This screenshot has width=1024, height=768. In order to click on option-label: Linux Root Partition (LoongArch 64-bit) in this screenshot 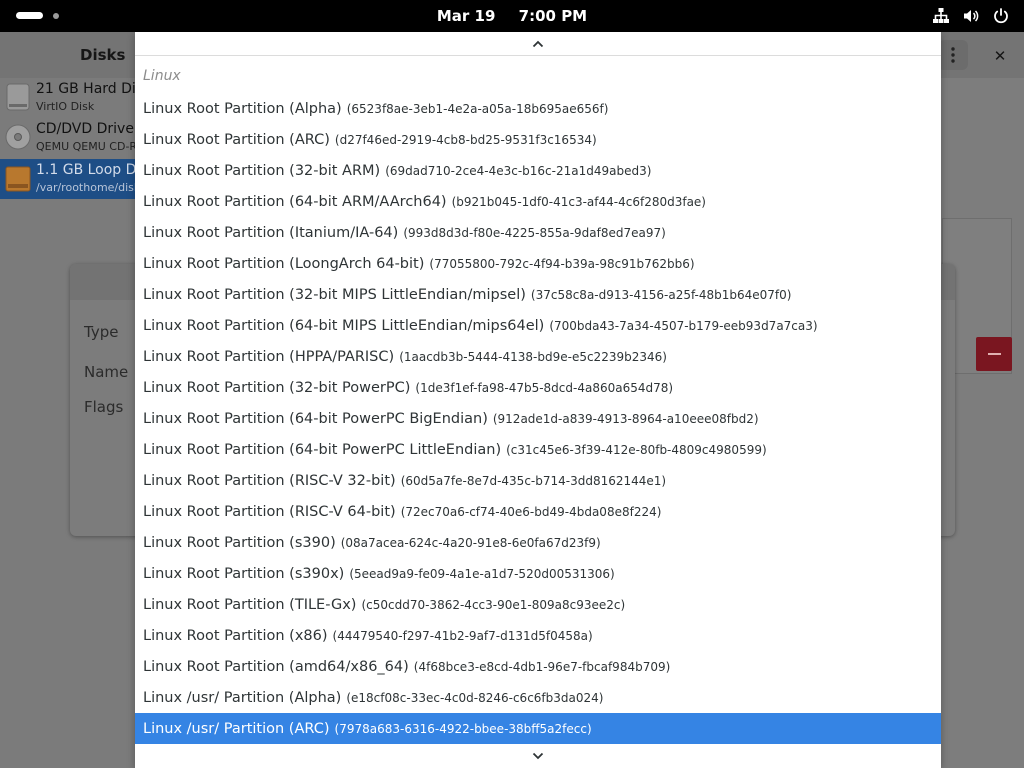, I will do `click(284, 263)`.